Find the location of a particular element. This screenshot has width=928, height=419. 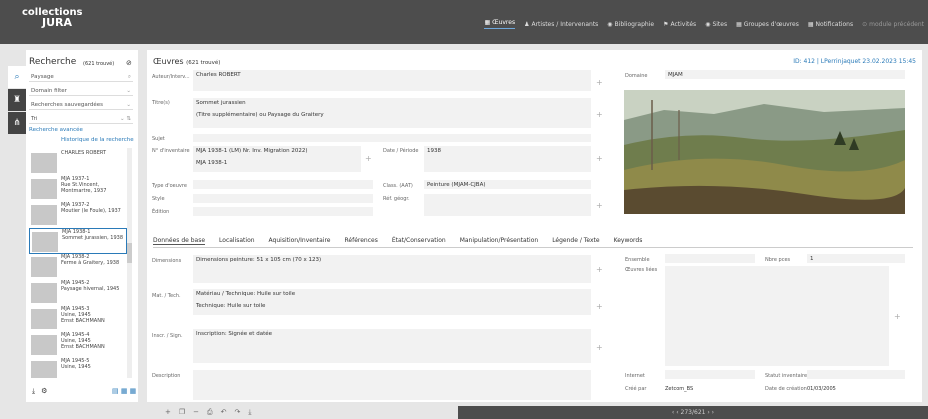

edition-label: Édition is located at coordinates (161, 212).